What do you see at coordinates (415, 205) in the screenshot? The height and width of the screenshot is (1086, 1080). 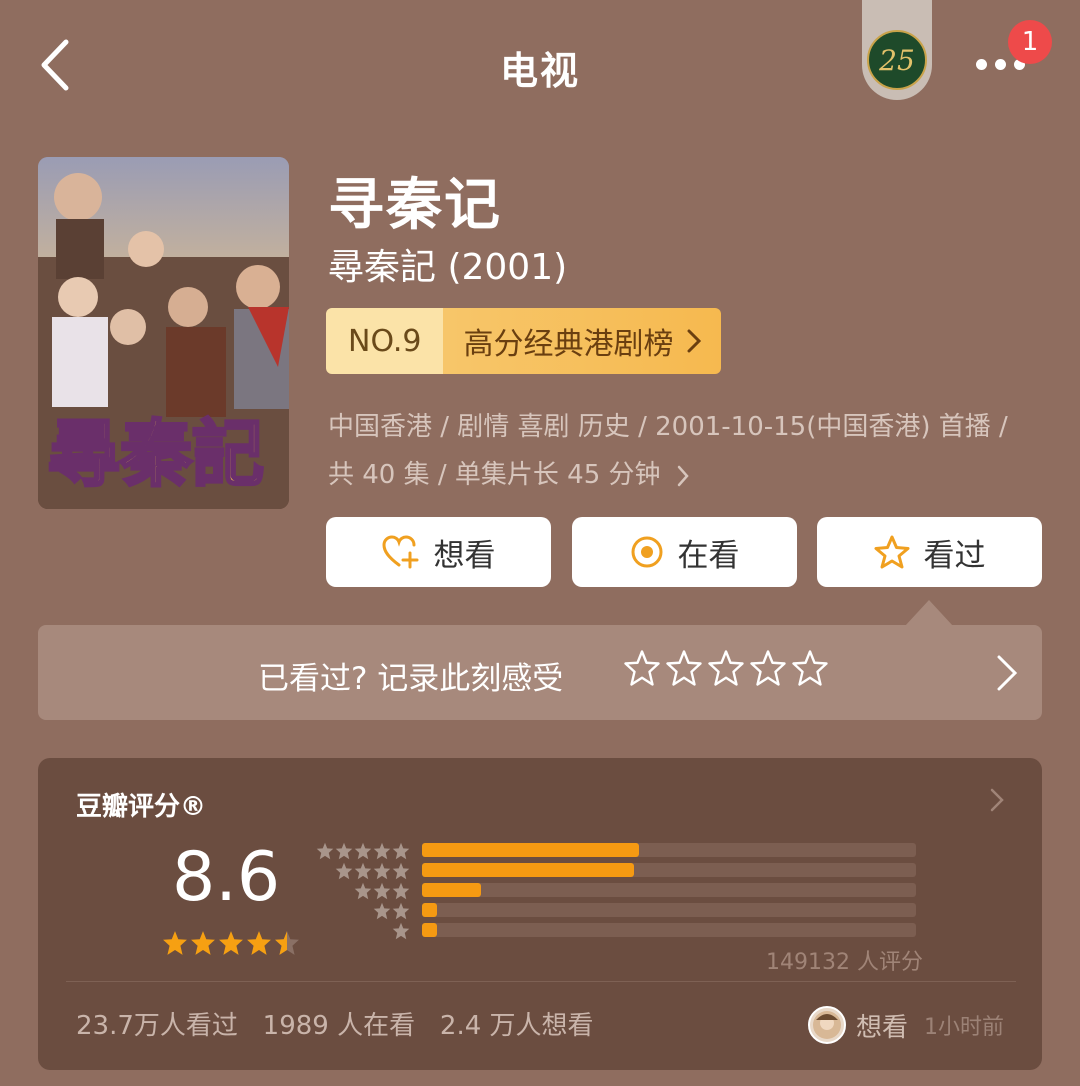 I see `subject-title: 寻秦记` at bounding box center [415, 205].